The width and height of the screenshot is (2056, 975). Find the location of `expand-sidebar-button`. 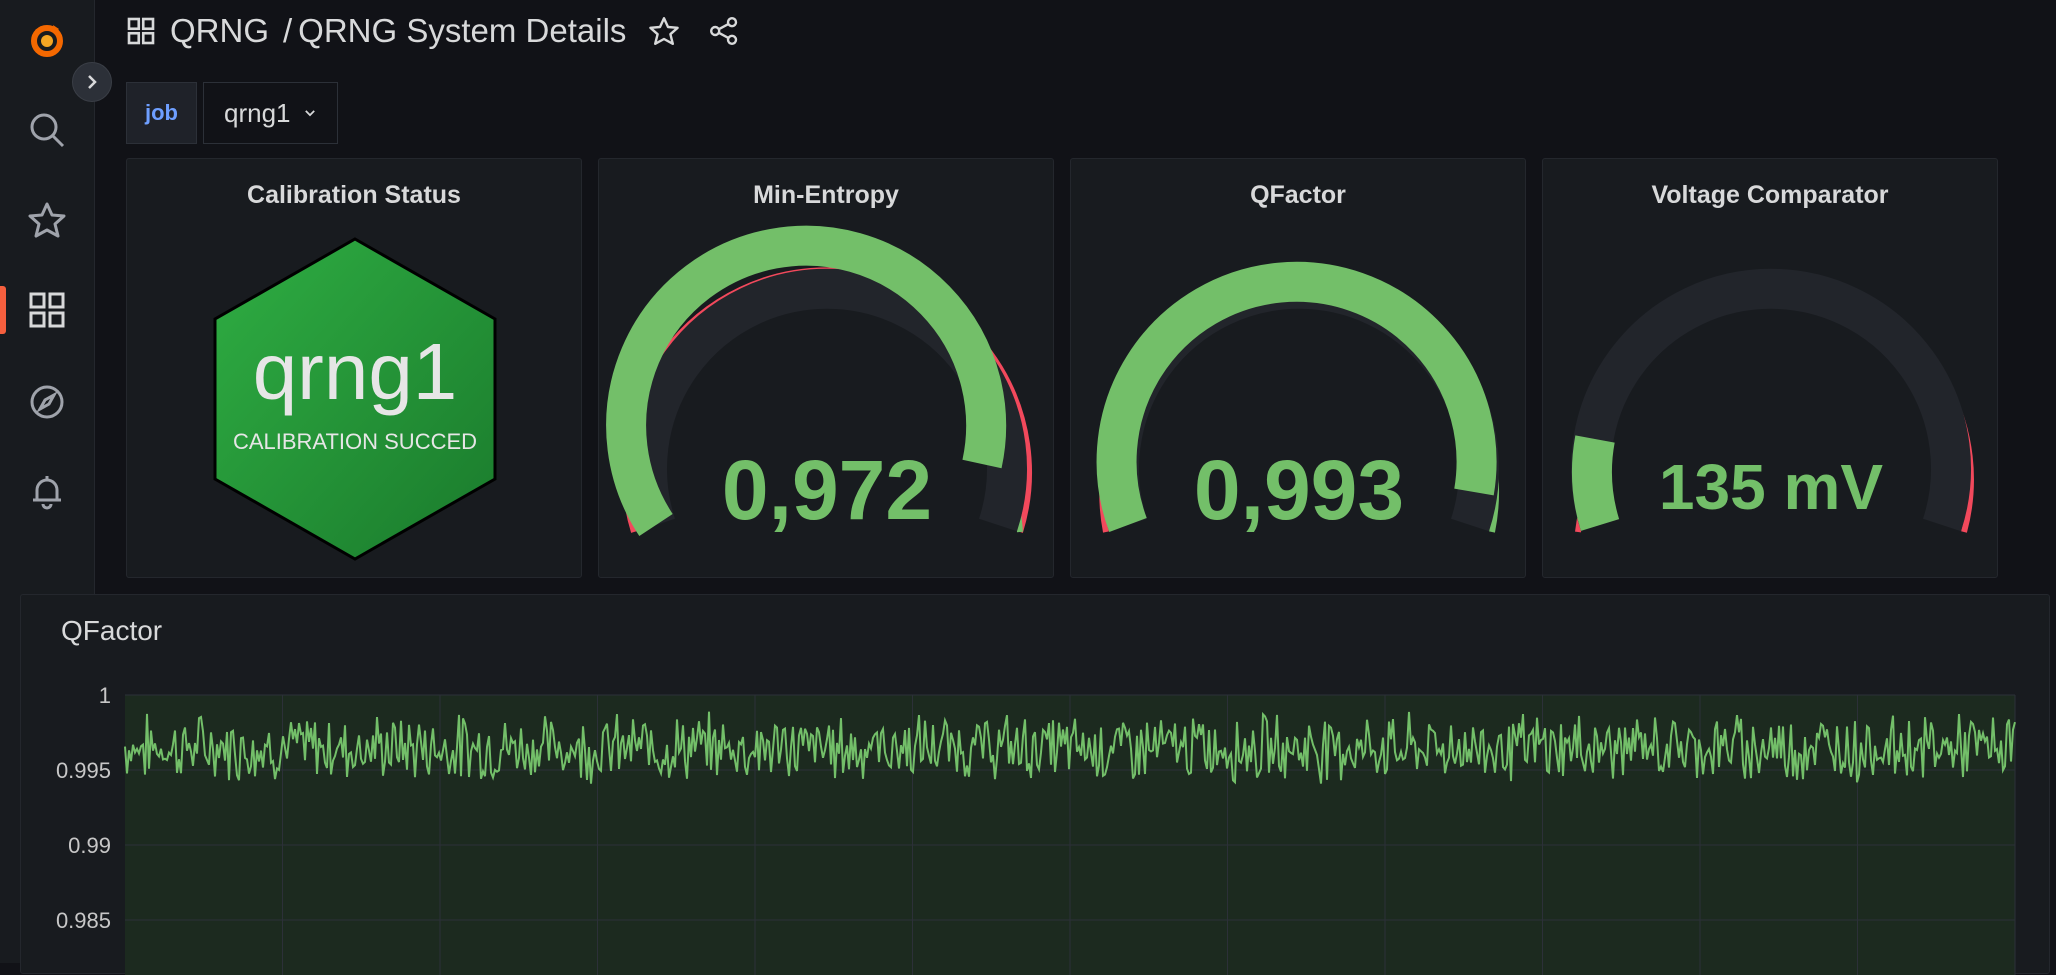

expand-sidebar-button is located at coordinates (92, 82).